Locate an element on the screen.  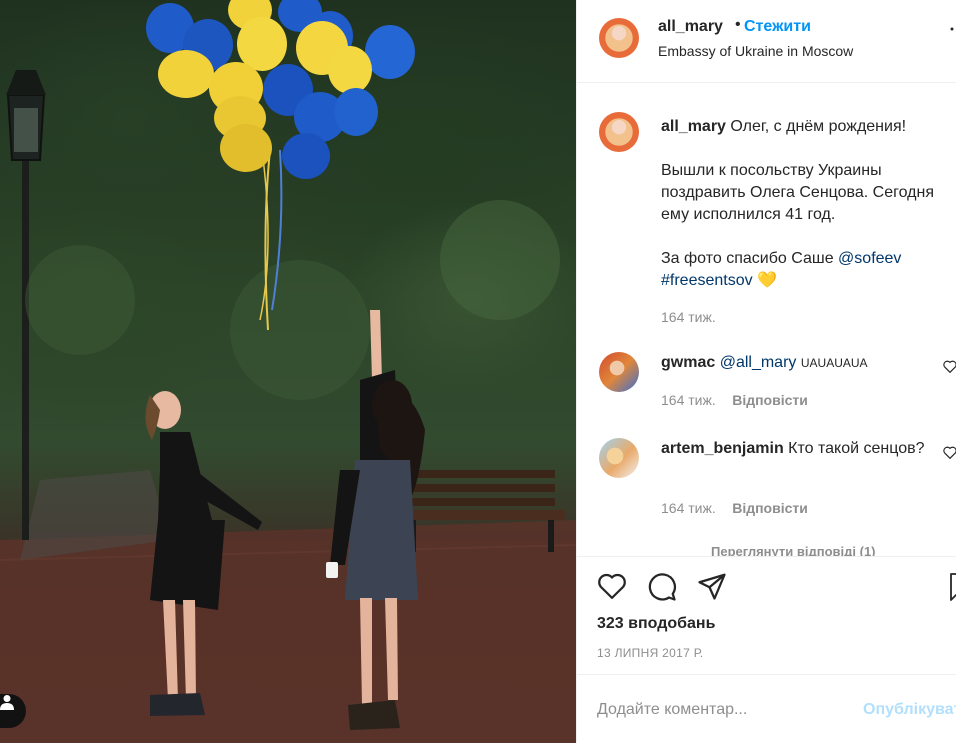
add-comment-bar: Опублікувати is located at coordinates (766, 708).